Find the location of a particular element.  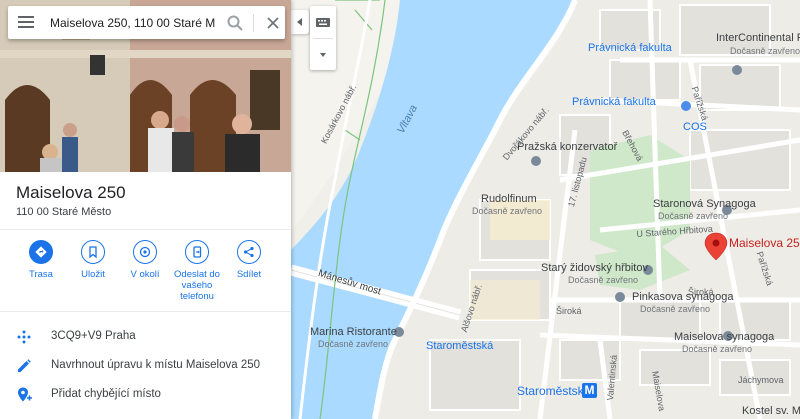

map-input-tools is located at coordinates (323, 38).